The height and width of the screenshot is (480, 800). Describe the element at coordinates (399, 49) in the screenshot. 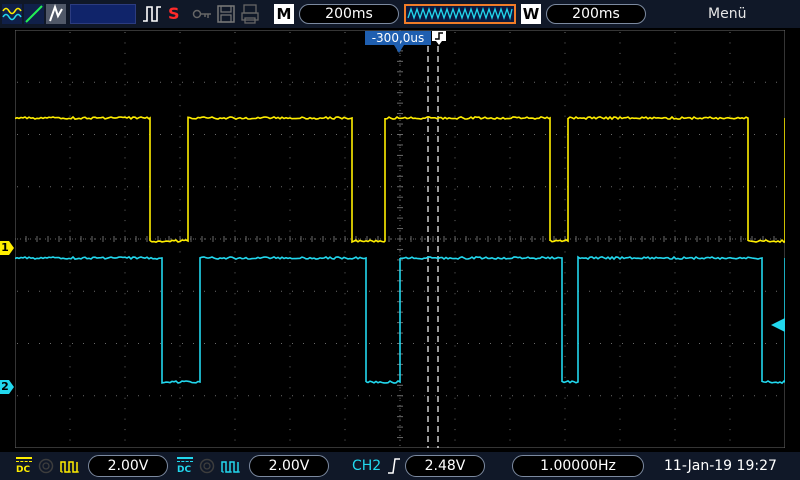

I see `trigger-position-arrow-icon` at that location.